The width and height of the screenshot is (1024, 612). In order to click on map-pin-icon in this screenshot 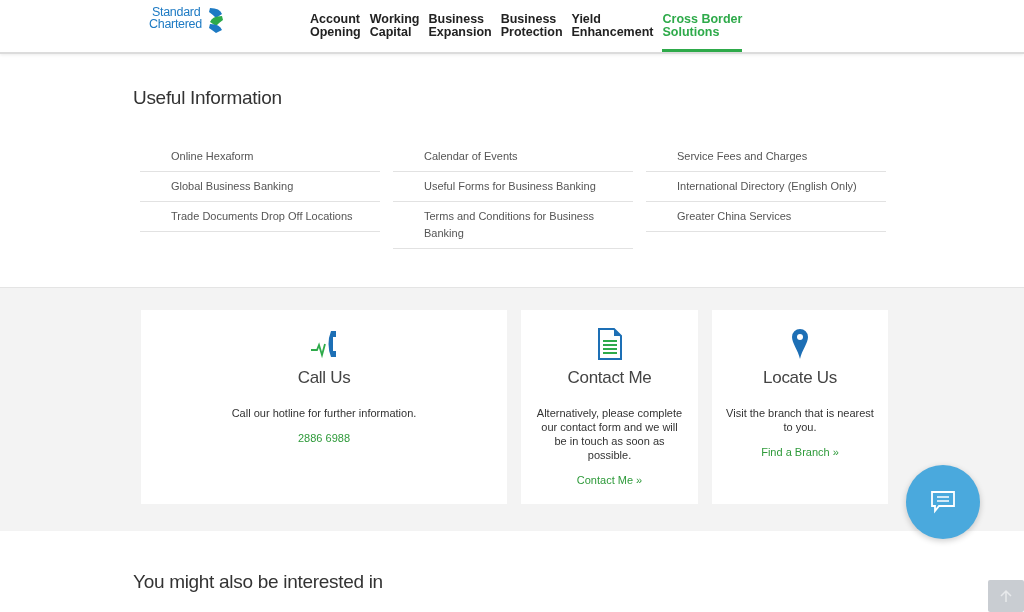, I will do `click(800, 344)`.